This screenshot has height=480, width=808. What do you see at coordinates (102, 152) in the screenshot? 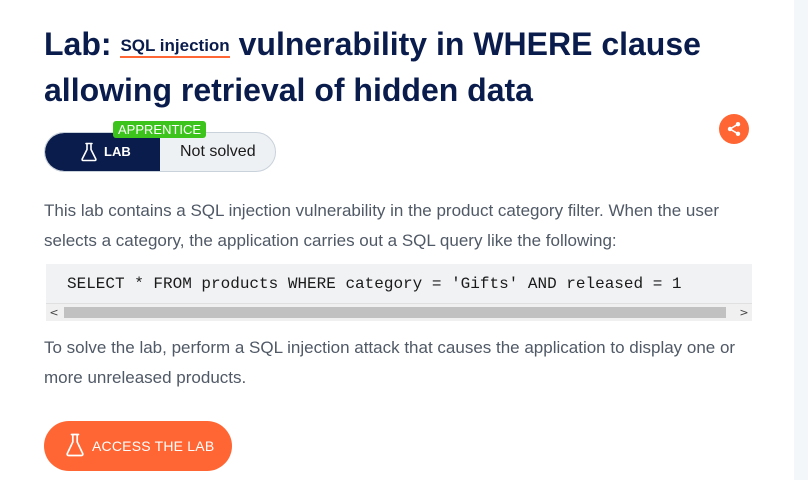
I see `lab-label-segment: LAB` at bounding box center [102, 152].